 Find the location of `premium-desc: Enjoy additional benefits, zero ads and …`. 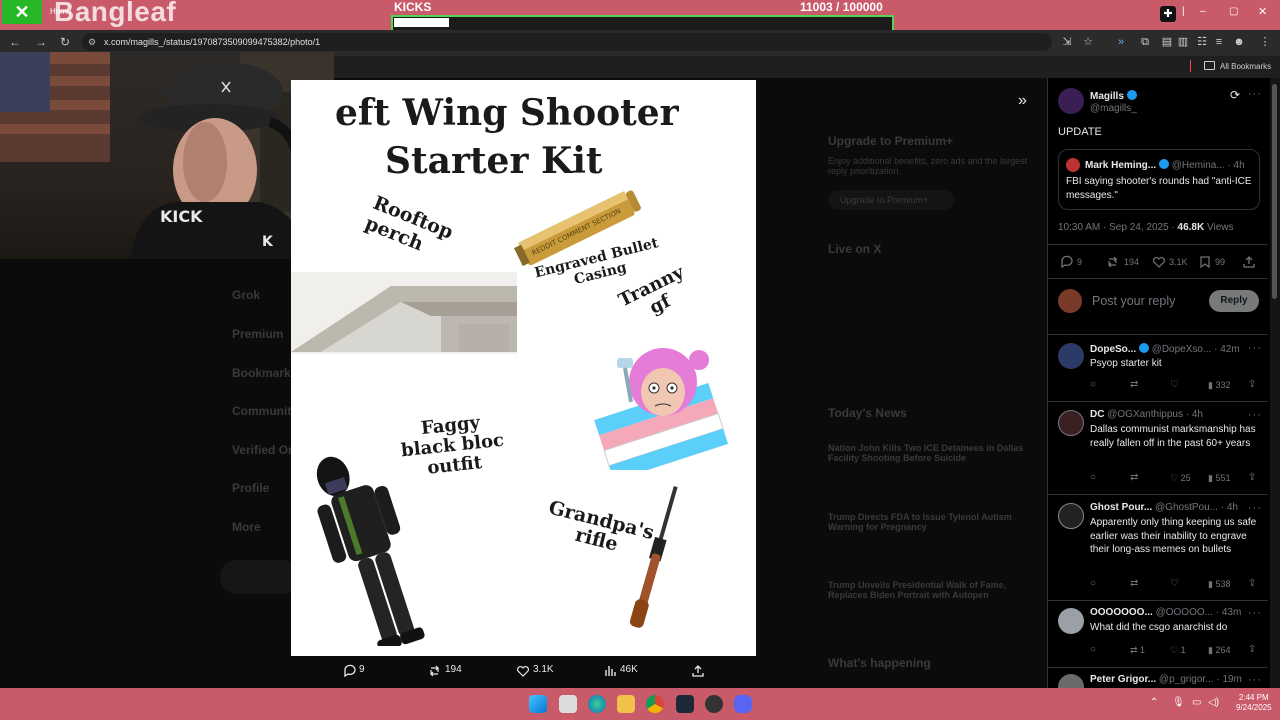

premium-desc: Enjoy additional benefits, zero ads and … is located at coordinates (928, 166).